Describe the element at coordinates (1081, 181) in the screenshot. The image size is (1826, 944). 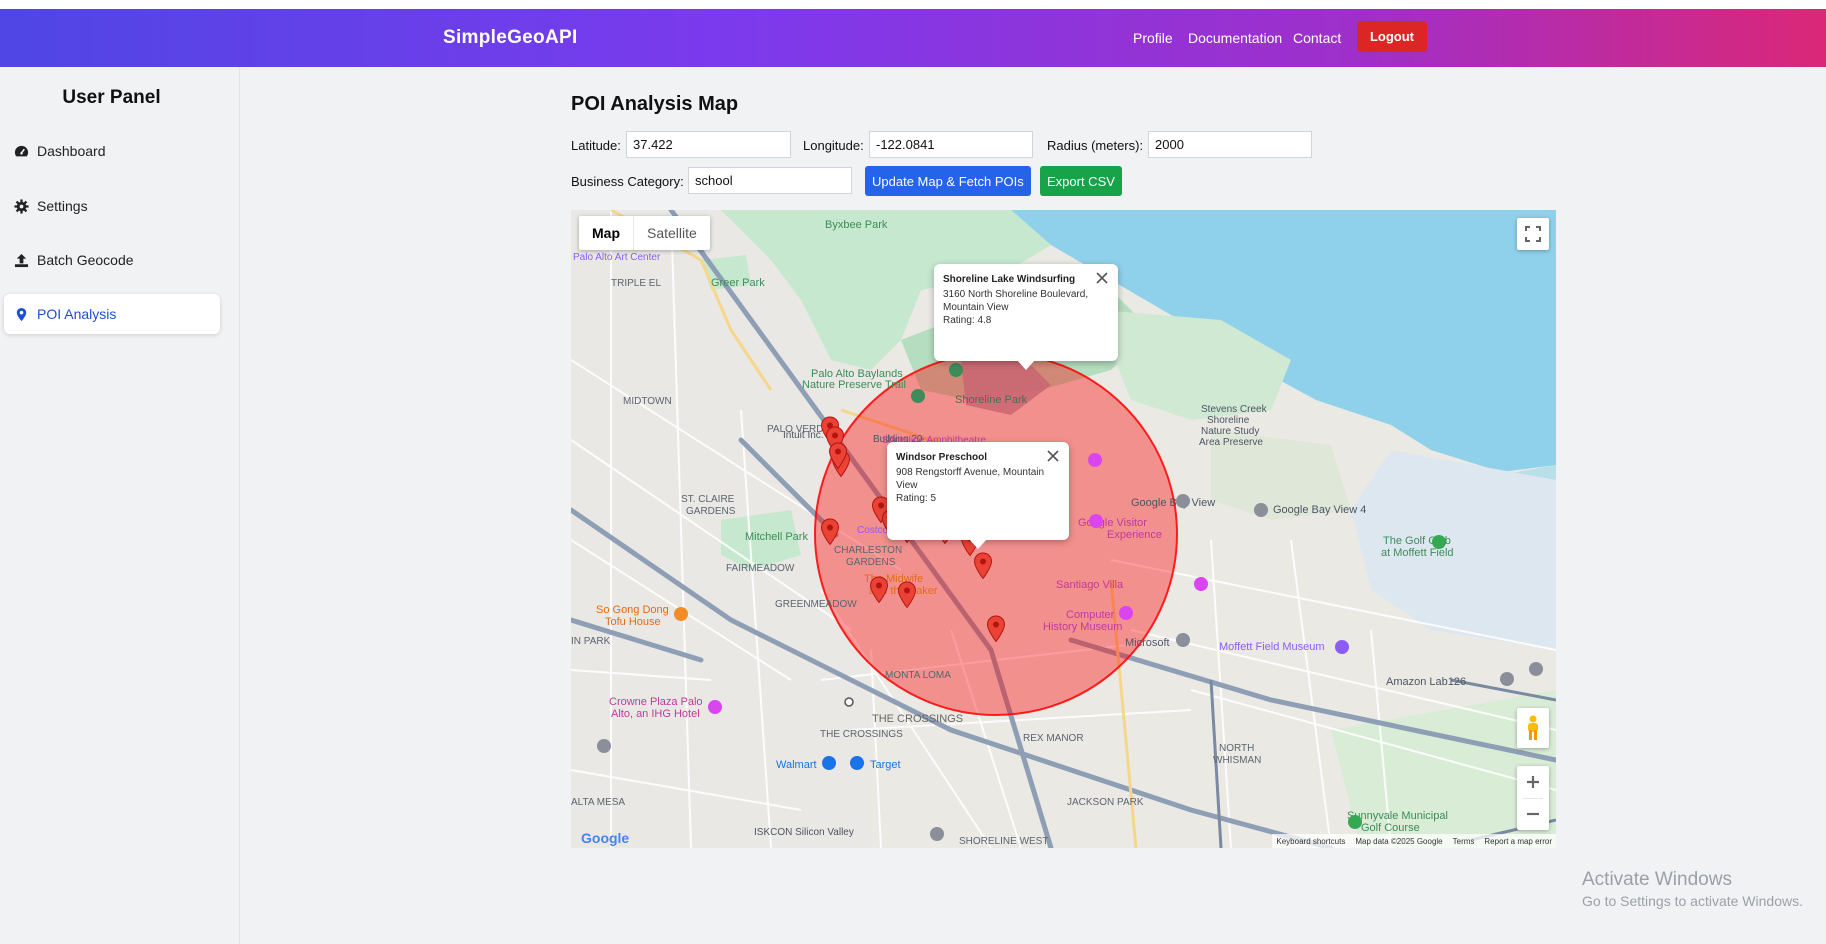
I see `export-csv-button: Export CSV` at that location.